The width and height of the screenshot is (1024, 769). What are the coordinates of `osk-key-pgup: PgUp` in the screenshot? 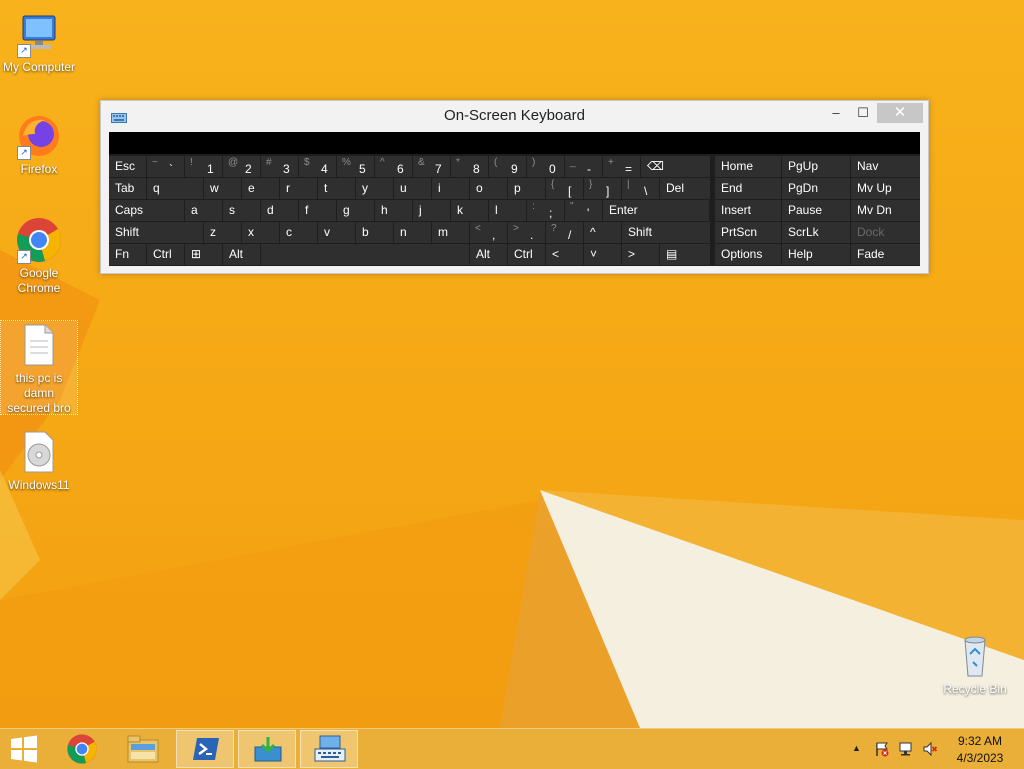 It's located at (816, 166).